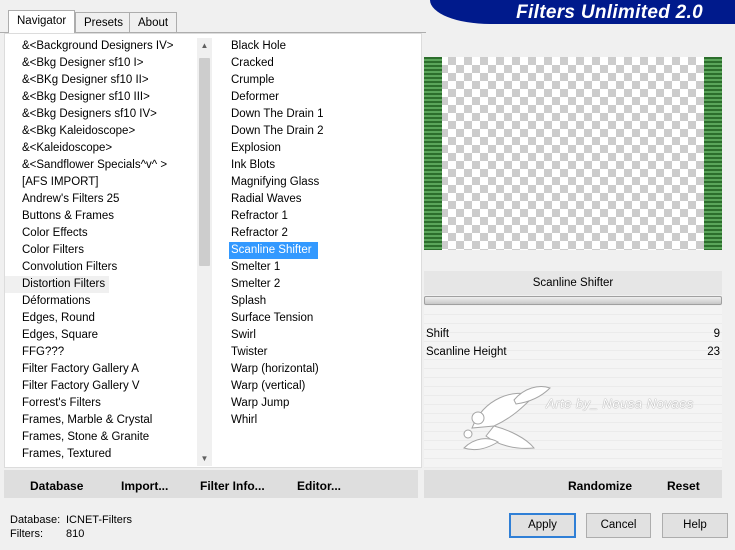 The height and width of the screenshot is (550, 735). What do you see at coordinates (101, 131) in the screenshot?
I see `category-item: &<Bkg Kaleidoscope>` at bounding box center [101, 131].